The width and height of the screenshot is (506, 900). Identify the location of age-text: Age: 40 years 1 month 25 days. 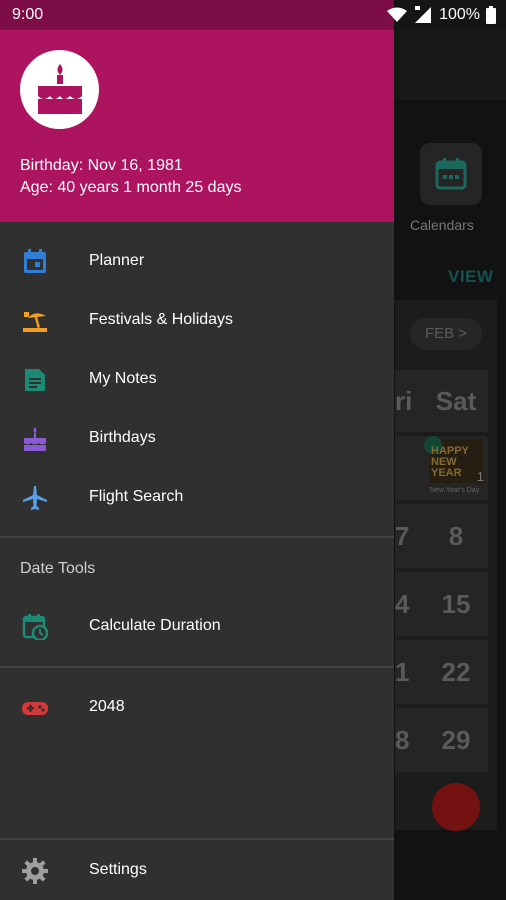
(131, 187).